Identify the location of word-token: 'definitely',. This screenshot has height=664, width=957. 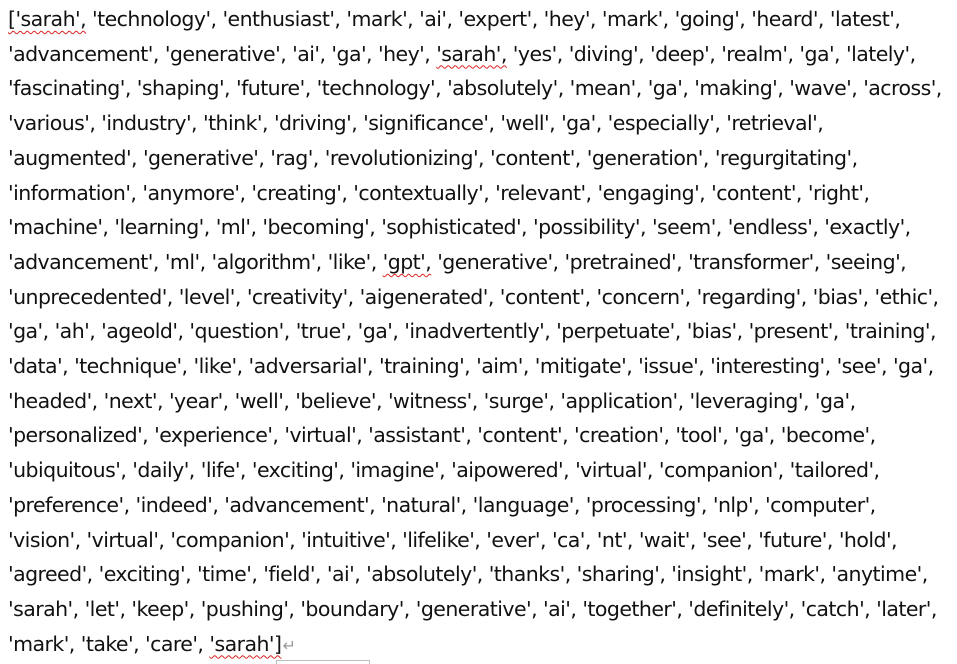
(741, 608).